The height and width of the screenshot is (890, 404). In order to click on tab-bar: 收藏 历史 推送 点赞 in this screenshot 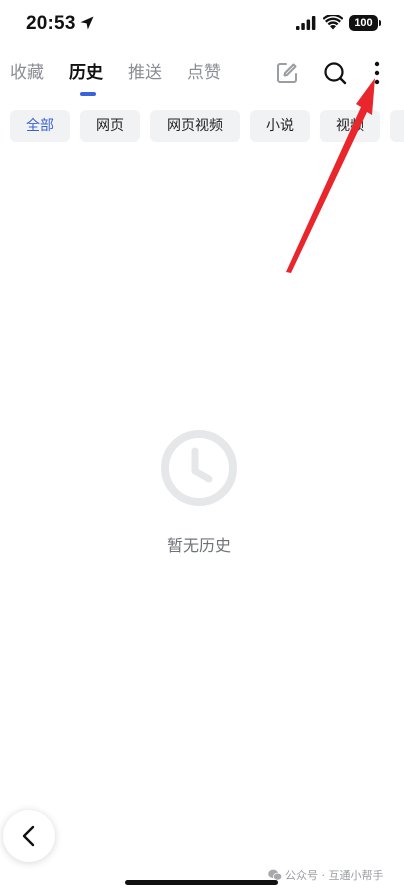, I will do `click(135, 78)`.